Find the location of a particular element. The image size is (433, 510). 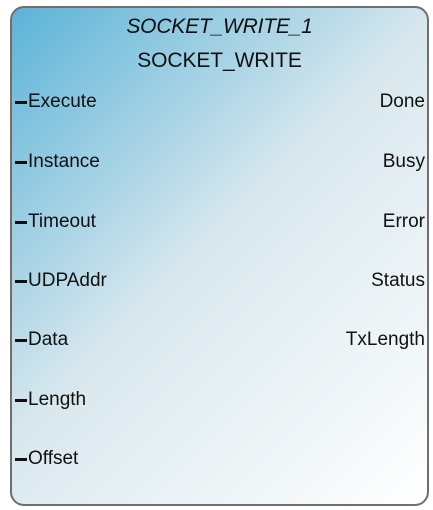

input-pin-execute is located at coordinates (21, 102).